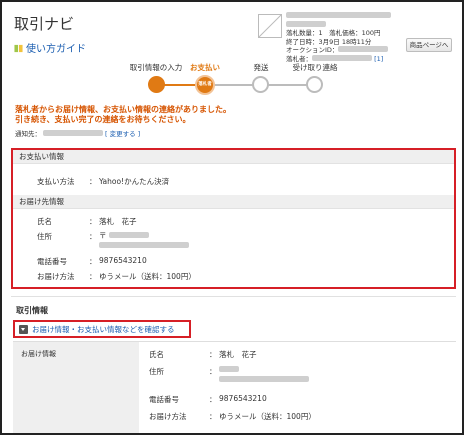  What do you see at coordinates (233, 157) in the screenshot?
I see `payment-section-heading: お支払い情報` at bounding box center [233, 157].